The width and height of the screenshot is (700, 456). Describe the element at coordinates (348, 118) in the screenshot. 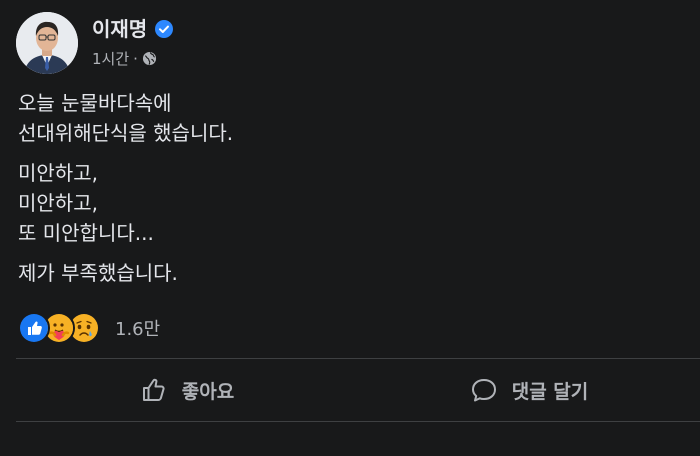

I see `post-paragraph-1: 오늘 눈물바다속에 선대위해단식을 했습니다.` at that location.